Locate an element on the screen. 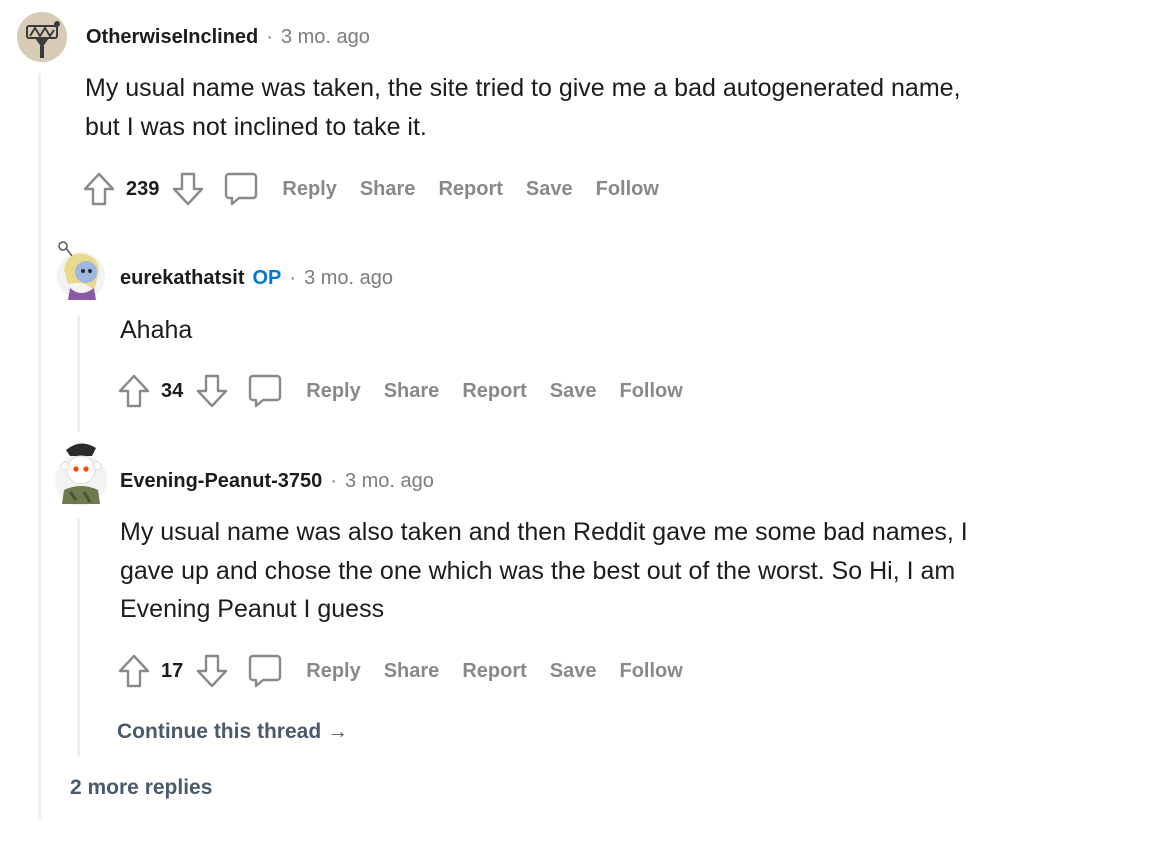  op-badge: OP is located at coordinates (267, 278).